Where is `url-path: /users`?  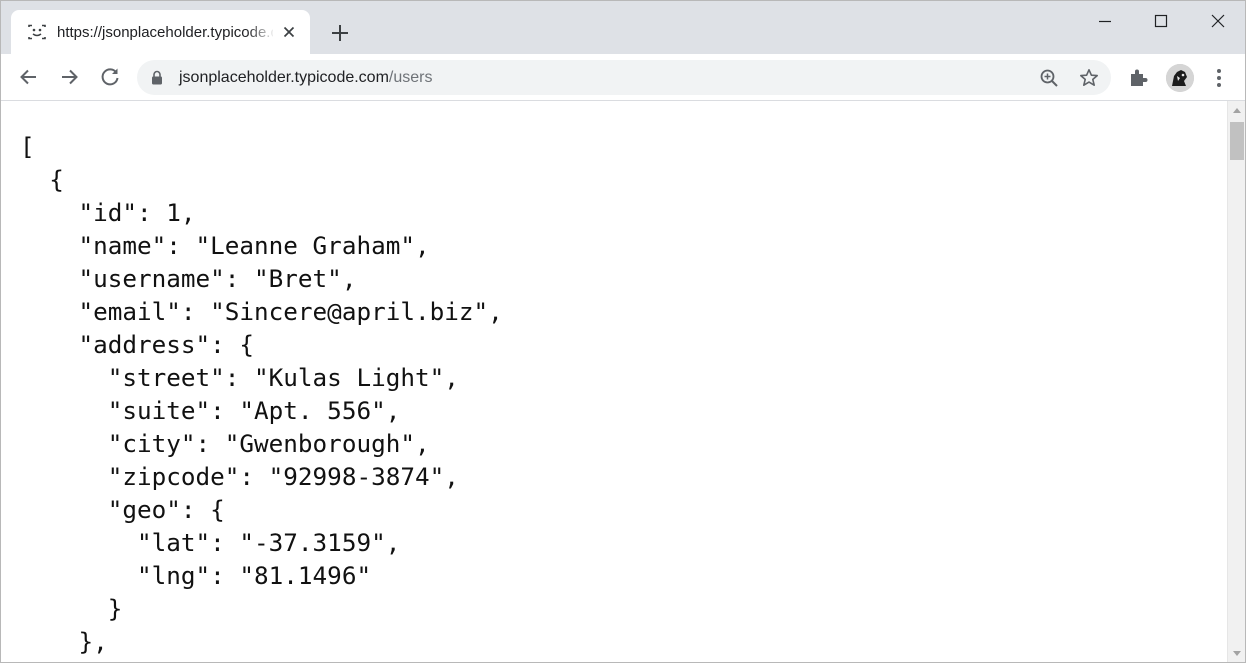
url-path: /users is located at coordinates (410, 77).